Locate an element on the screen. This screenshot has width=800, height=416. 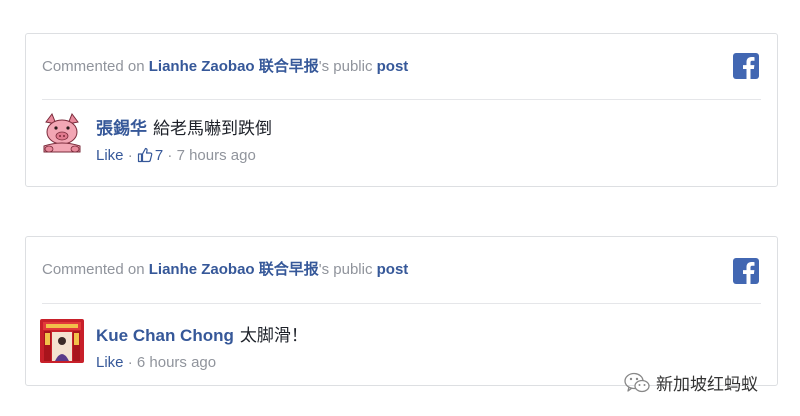
comment-body: Kue Chan Chong 太脚滑！ Like · 6 hours ago is located at coordinates (428, 349).